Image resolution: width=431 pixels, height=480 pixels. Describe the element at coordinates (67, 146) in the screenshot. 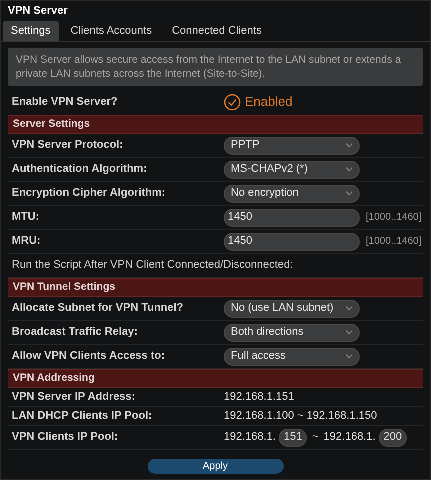

I see `field-label: VPN Server Protocol:` at that location.